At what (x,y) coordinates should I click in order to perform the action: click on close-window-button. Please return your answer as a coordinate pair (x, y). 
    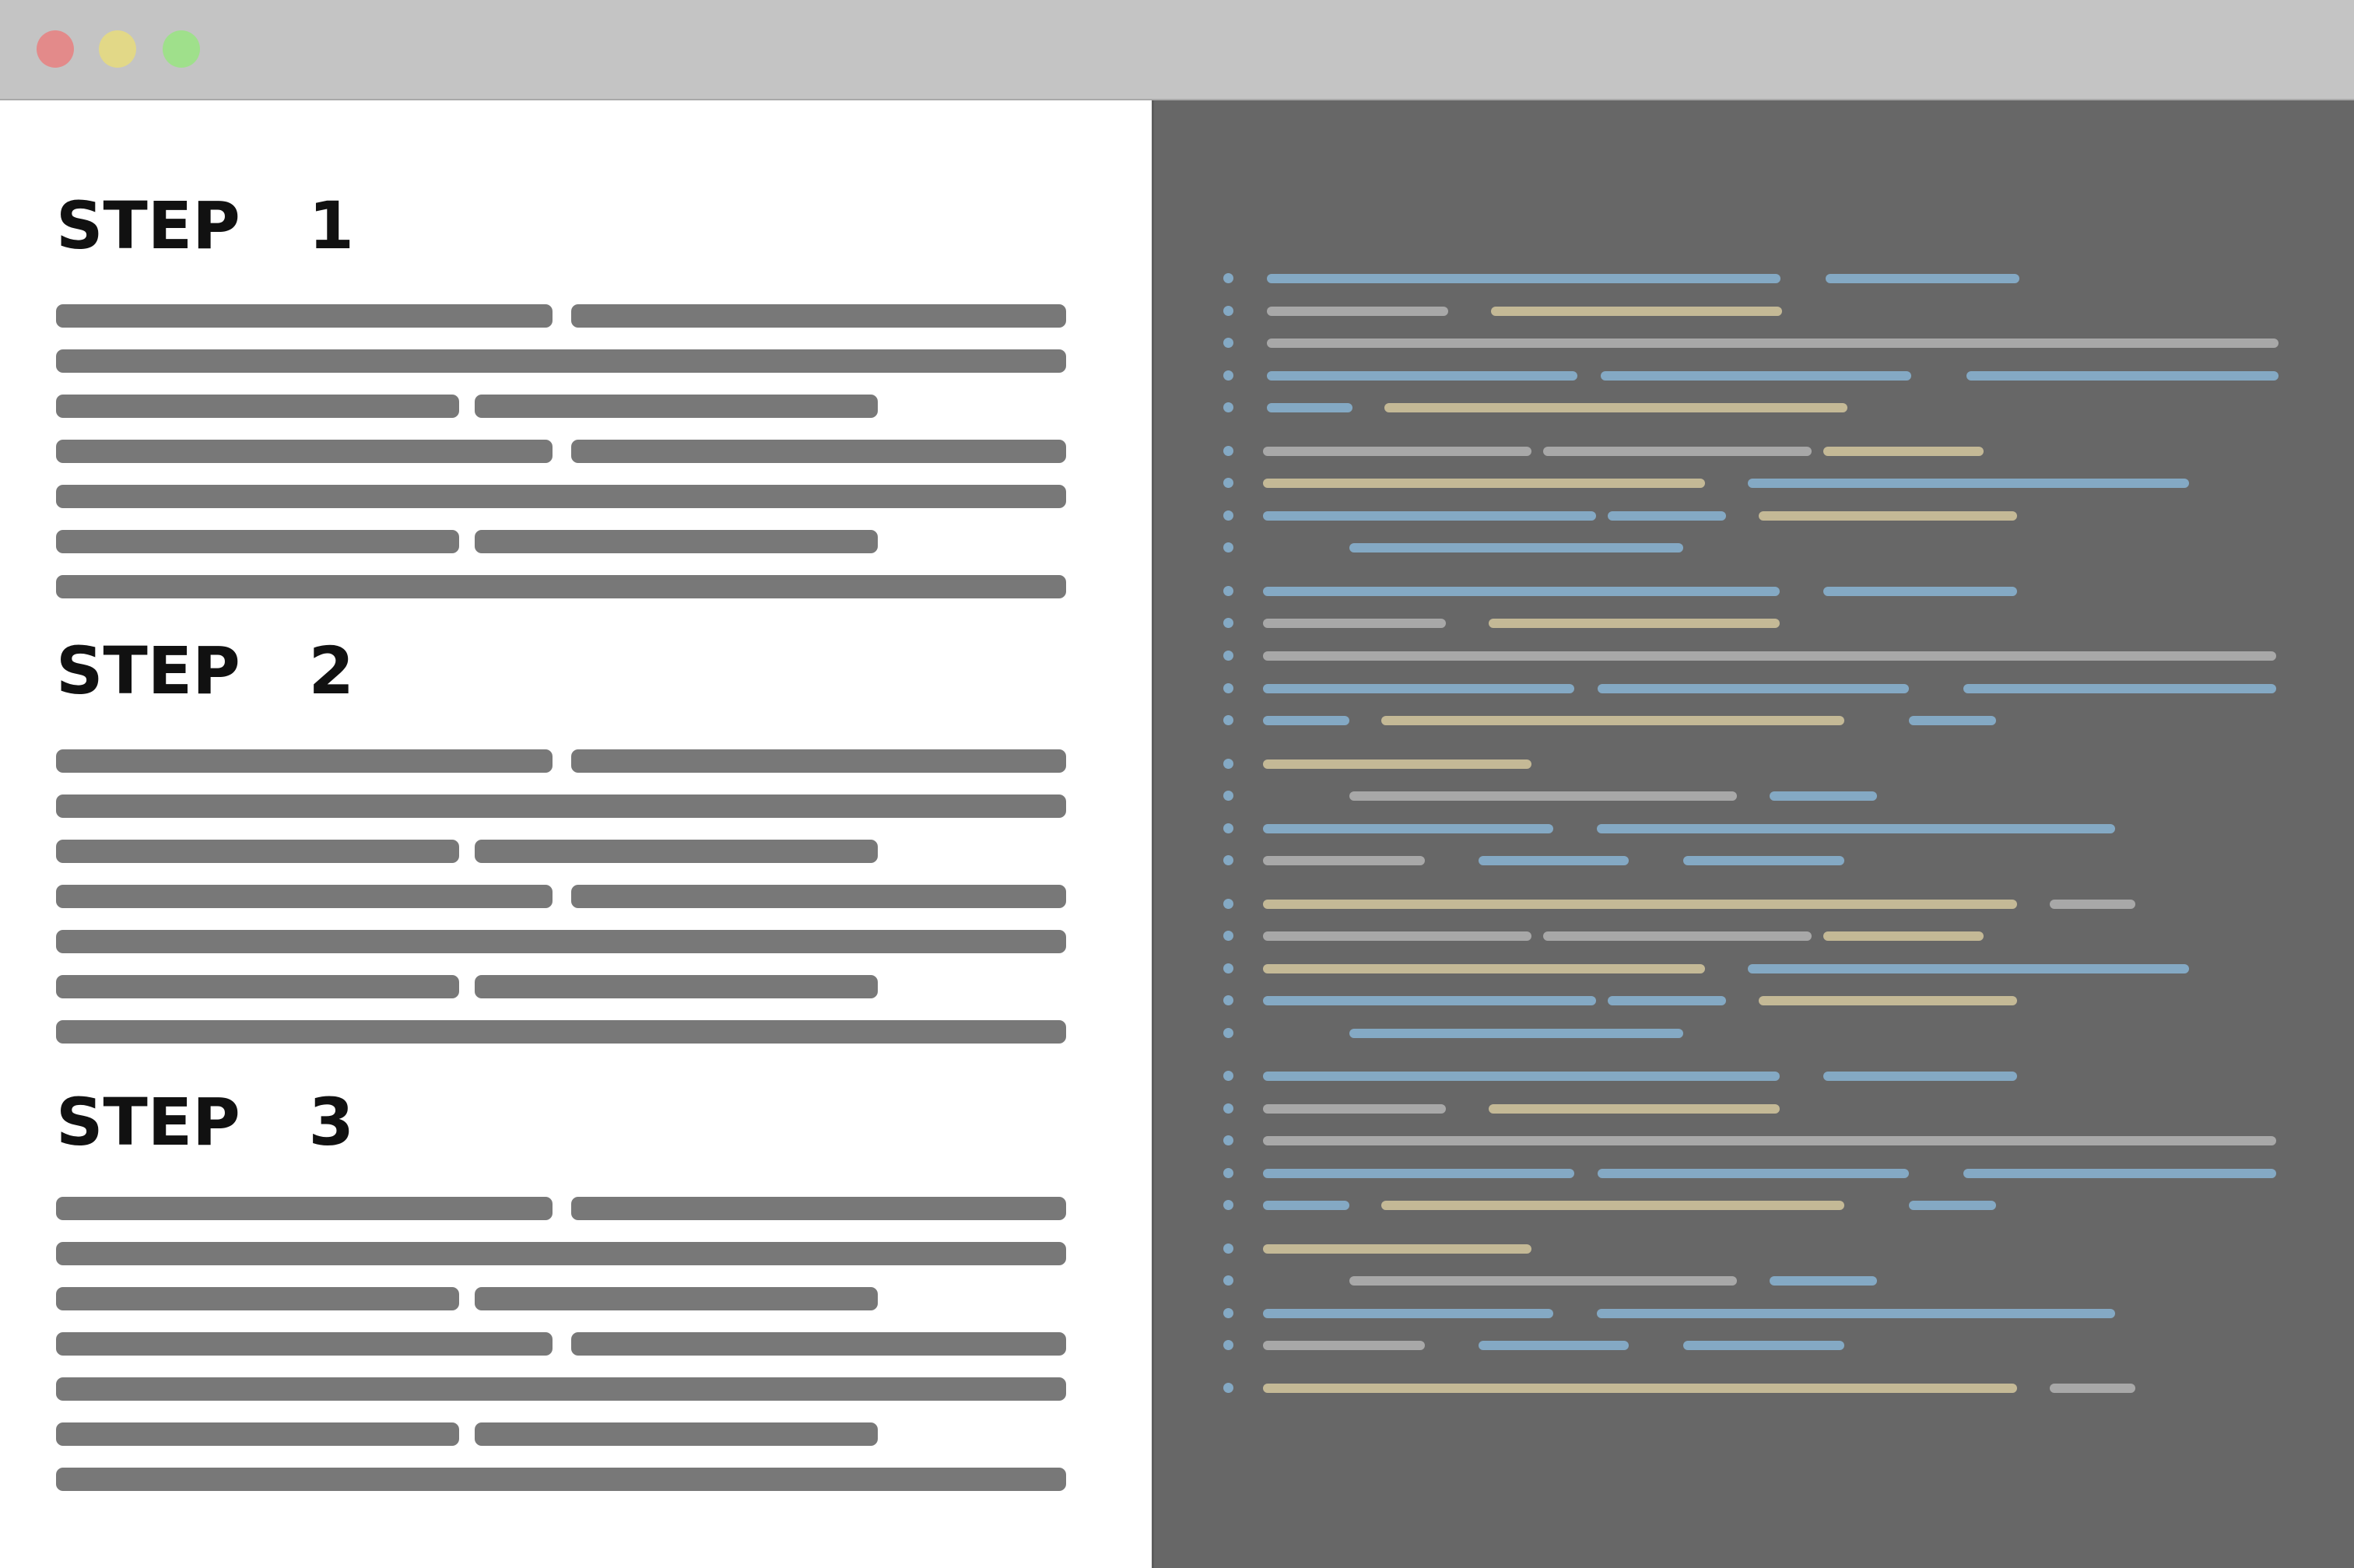
    Looking at the image, I should click on (55, 49).